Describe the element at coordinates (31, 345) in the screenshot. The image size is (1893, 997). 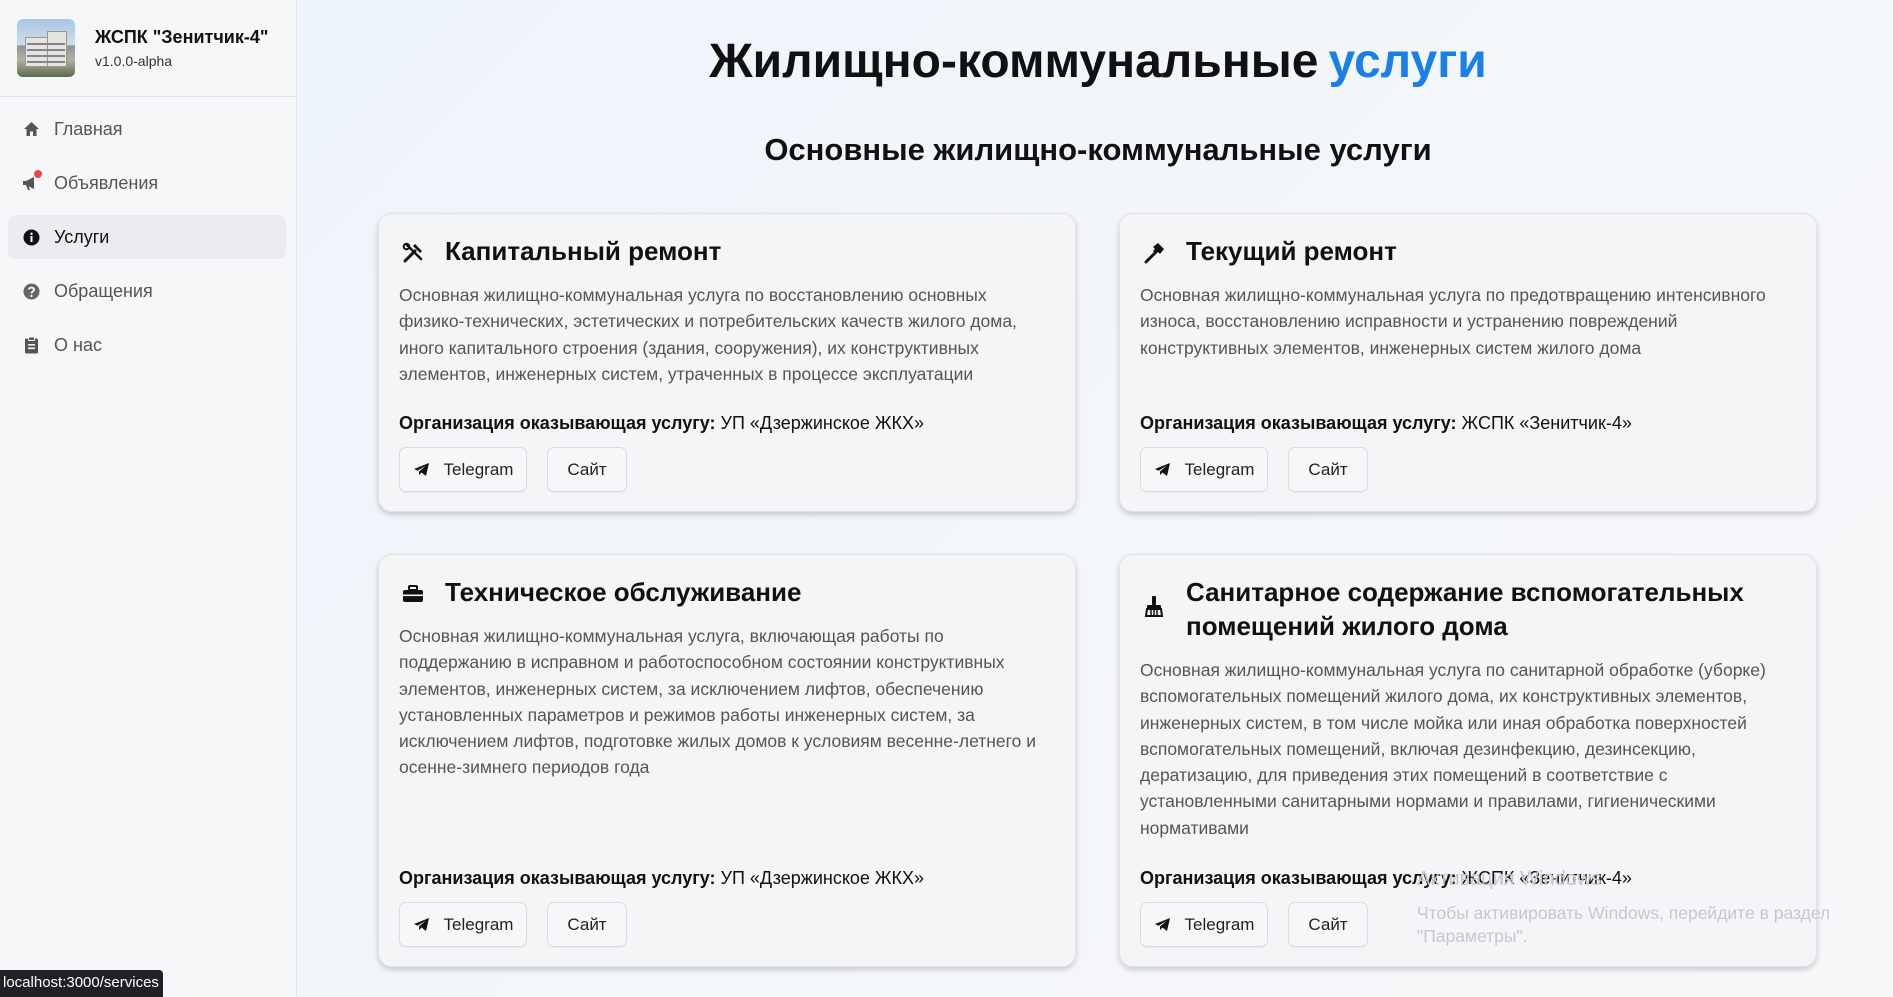
I see `clipboard-icon` at that location.